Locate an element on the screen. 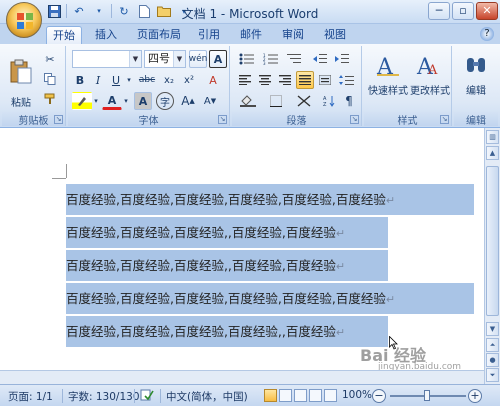 The height and width of the screenshot is (406, 500). ruler-toggle-icon: ▥ is located at coordinates (492, 137).